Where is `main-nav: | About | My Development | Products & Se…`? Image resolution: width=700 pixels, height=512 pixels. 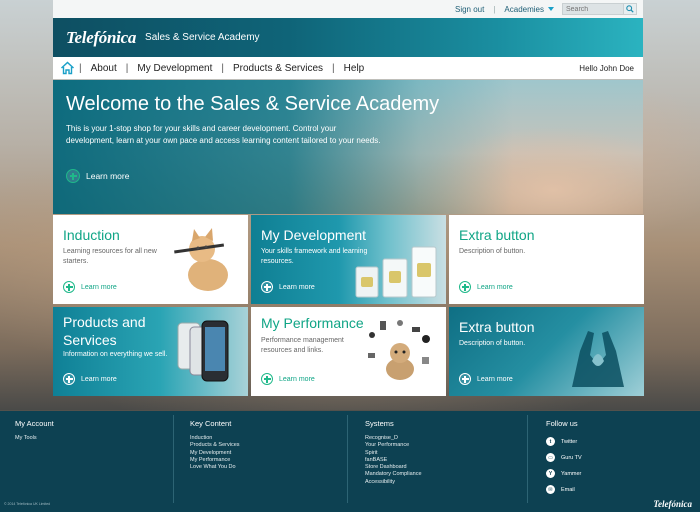 main-nav: | About | My Development | Products & Se… is located at coordinates (348, 68).